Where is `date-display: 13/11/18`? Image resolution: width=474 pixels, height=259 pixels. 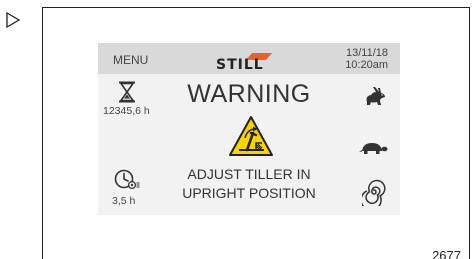
date-display: 13/11/18 is located at coordinates (366, 53).